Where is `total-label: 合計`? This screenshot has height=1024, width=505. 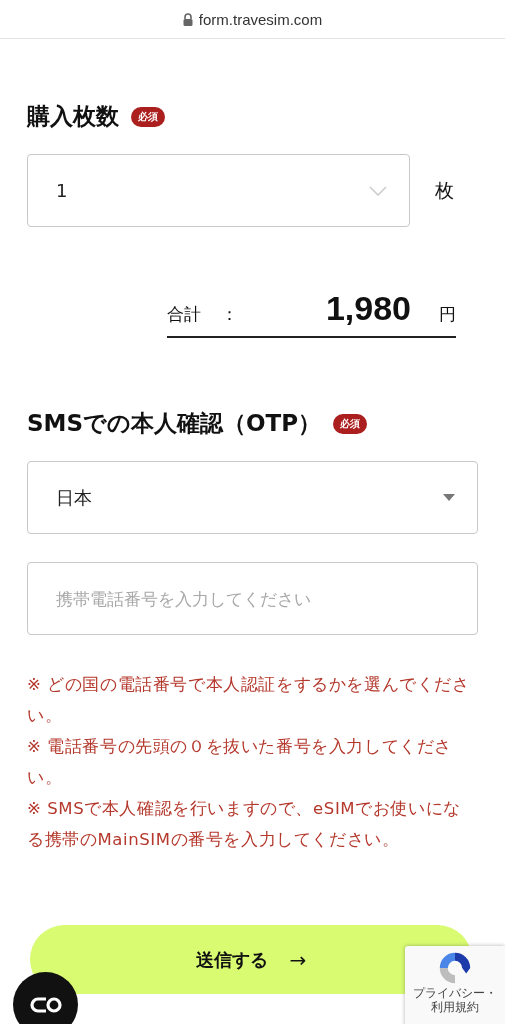 total-label: 合計 is located at coordinates (184, 314).